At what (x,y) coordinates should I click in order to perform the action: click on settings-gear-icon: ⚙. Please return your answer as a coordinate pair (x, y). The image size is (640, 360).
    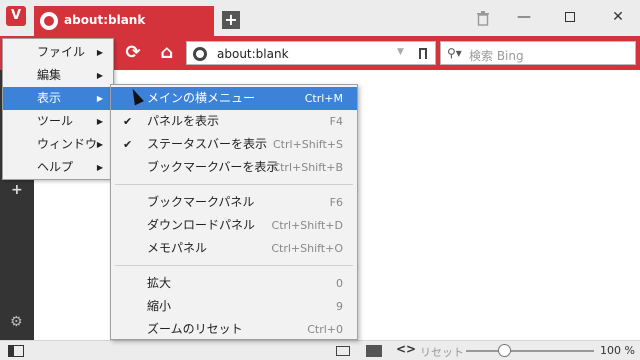
    Looking at the image, I should click on (16, 322).